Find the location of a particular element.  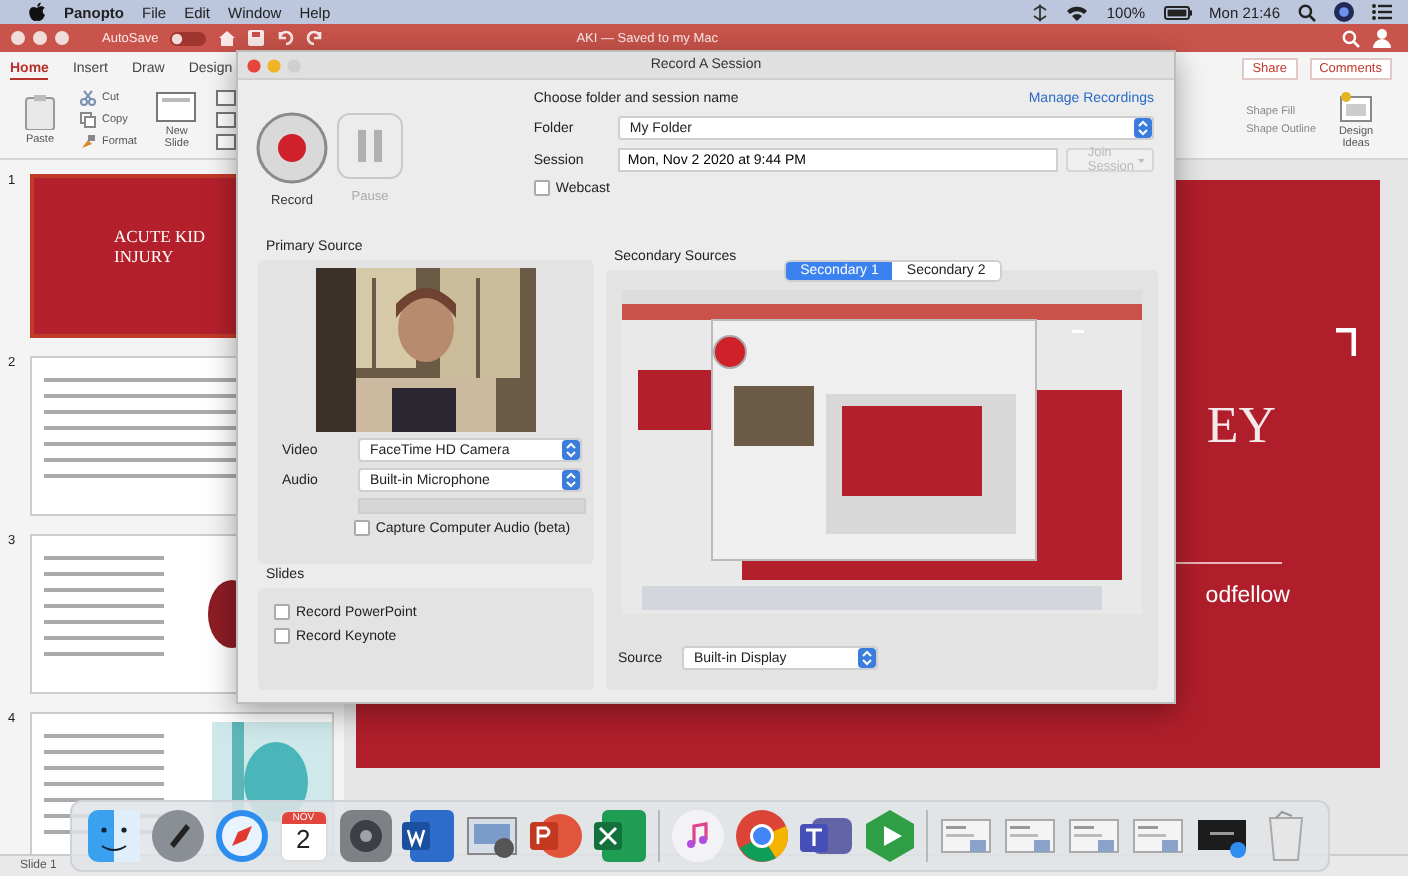

record-button is located at coordinates (292, 148).